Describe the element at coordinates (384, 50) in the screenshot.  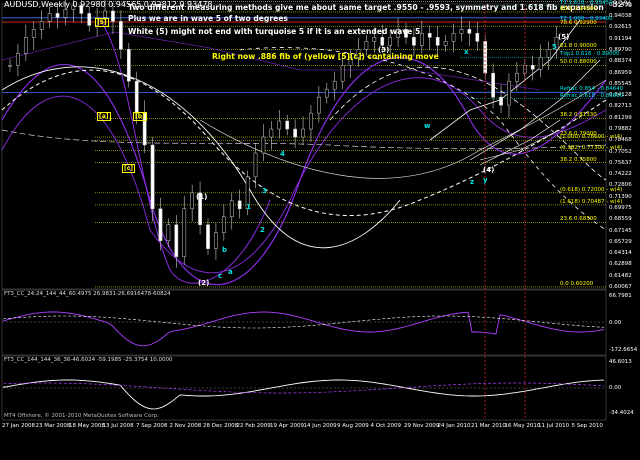
I see `wave-label: (3)` at that location.